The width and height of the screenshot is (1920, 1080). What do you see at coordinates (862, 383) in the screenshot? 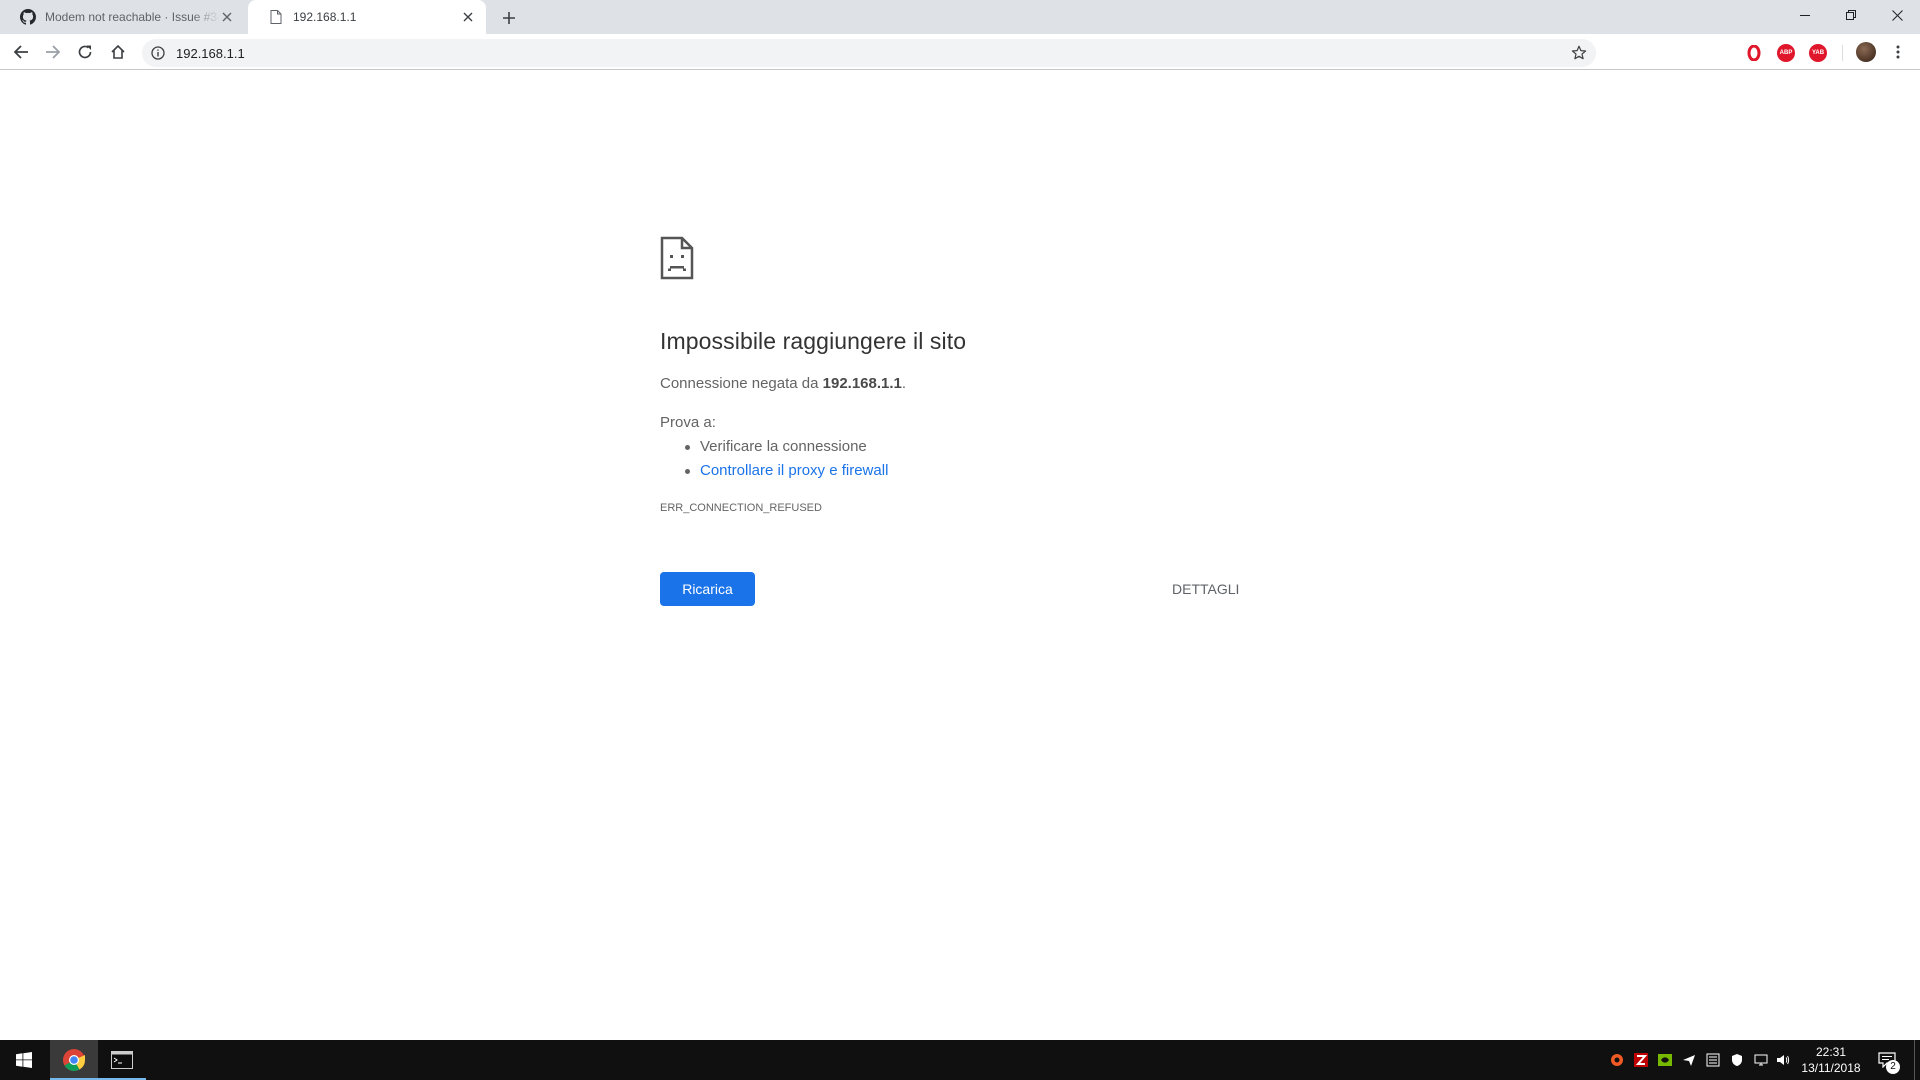
I see `error-host: 192.168.1.1` at bounding box center [862, 383].